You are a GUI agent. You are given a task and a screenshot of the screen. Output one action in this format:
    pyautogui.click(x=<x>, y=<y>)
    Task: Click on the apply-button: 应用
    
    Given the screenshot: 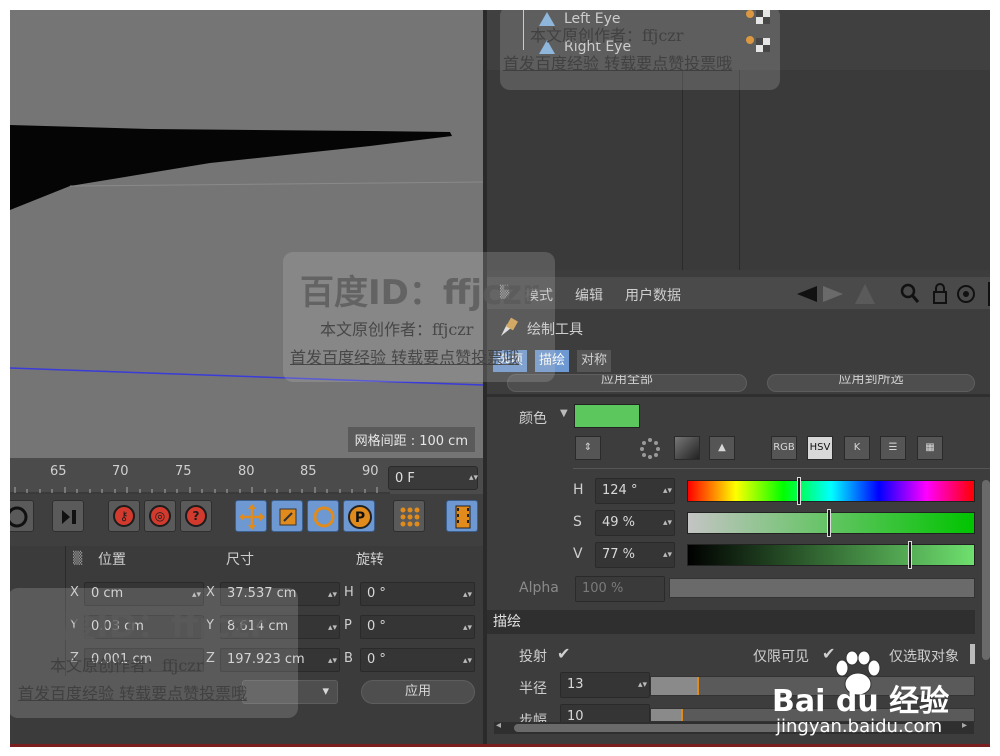 What is the action you would take?
    pyautogui.click(x=418, y=692)
    